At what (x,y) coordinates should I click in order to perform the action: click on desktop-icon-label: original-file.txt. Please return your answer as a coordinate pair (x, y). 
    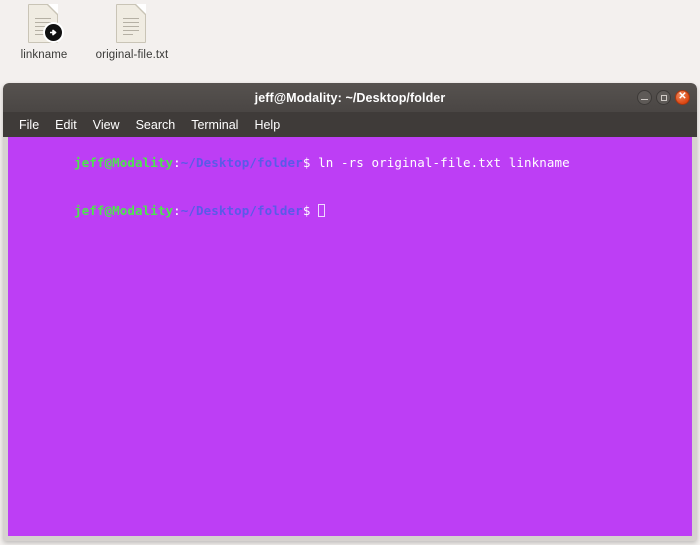
    Looking at the image, I should click on (132, 55).